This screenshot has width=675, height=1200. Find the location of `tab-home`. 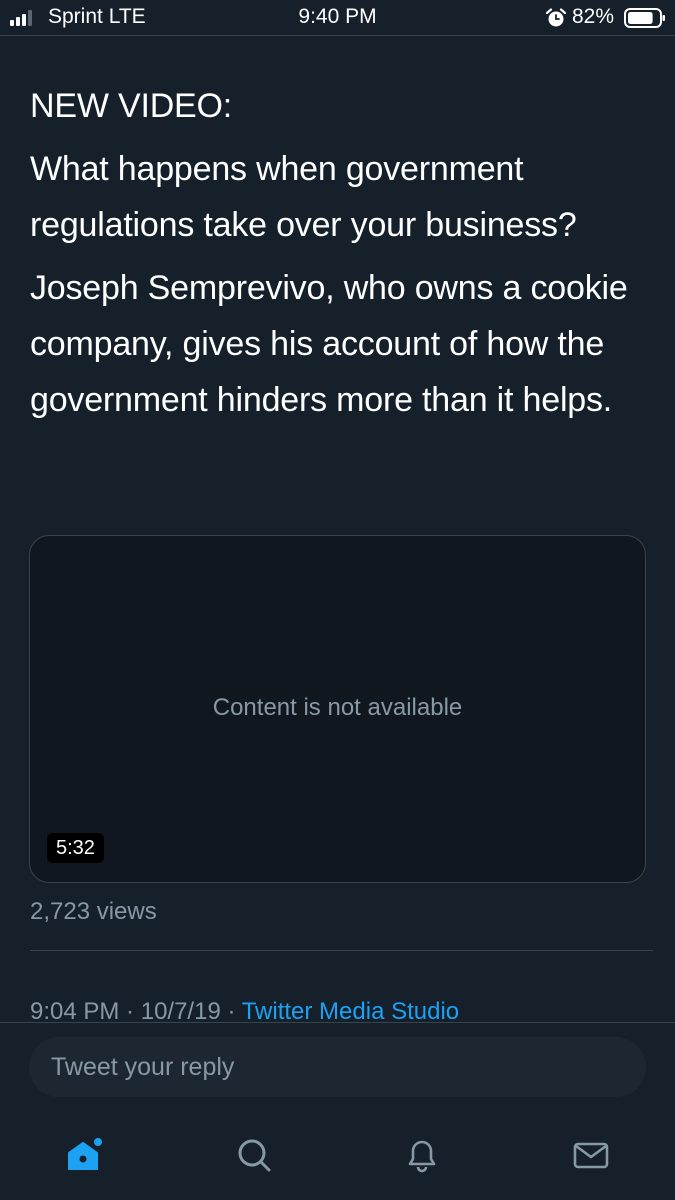

tab-home is located at coordinates (85, 1155).